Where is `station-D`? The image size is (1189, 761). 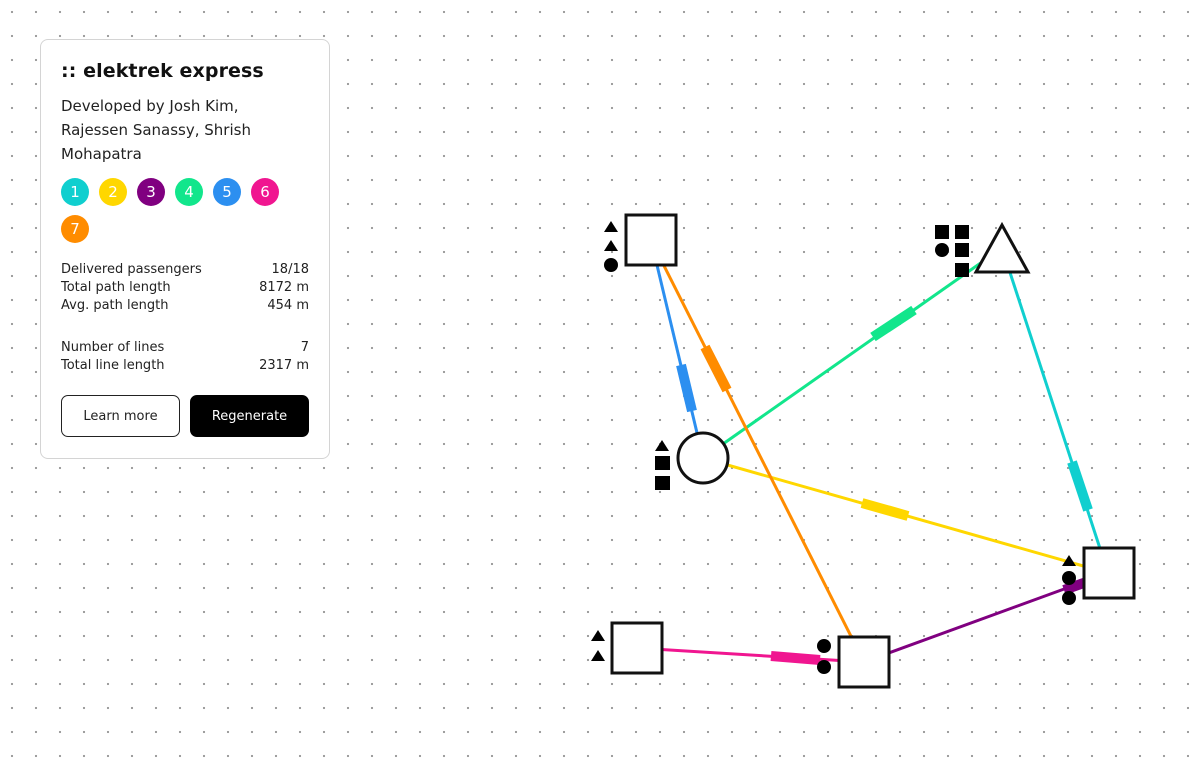 station-D is located at coordinates (1109, 573).